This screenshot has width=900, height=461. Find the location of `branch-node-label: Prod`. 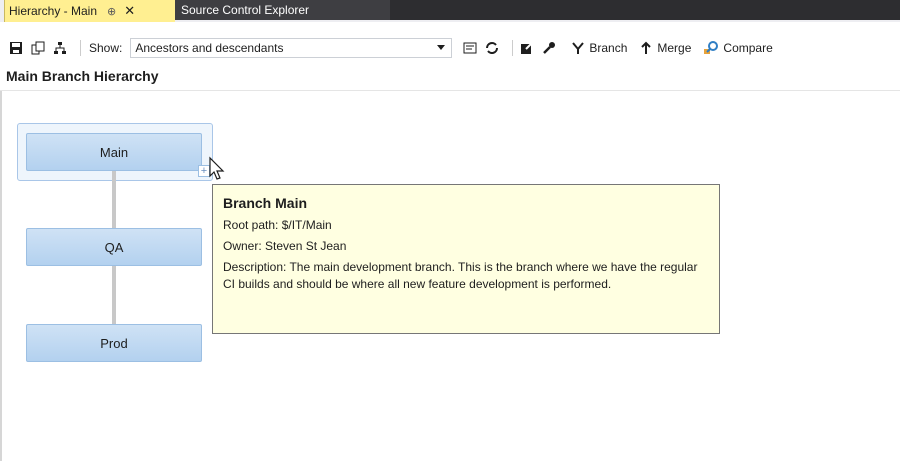

branch-node-label: Prod is located at coordinates (114, 343).